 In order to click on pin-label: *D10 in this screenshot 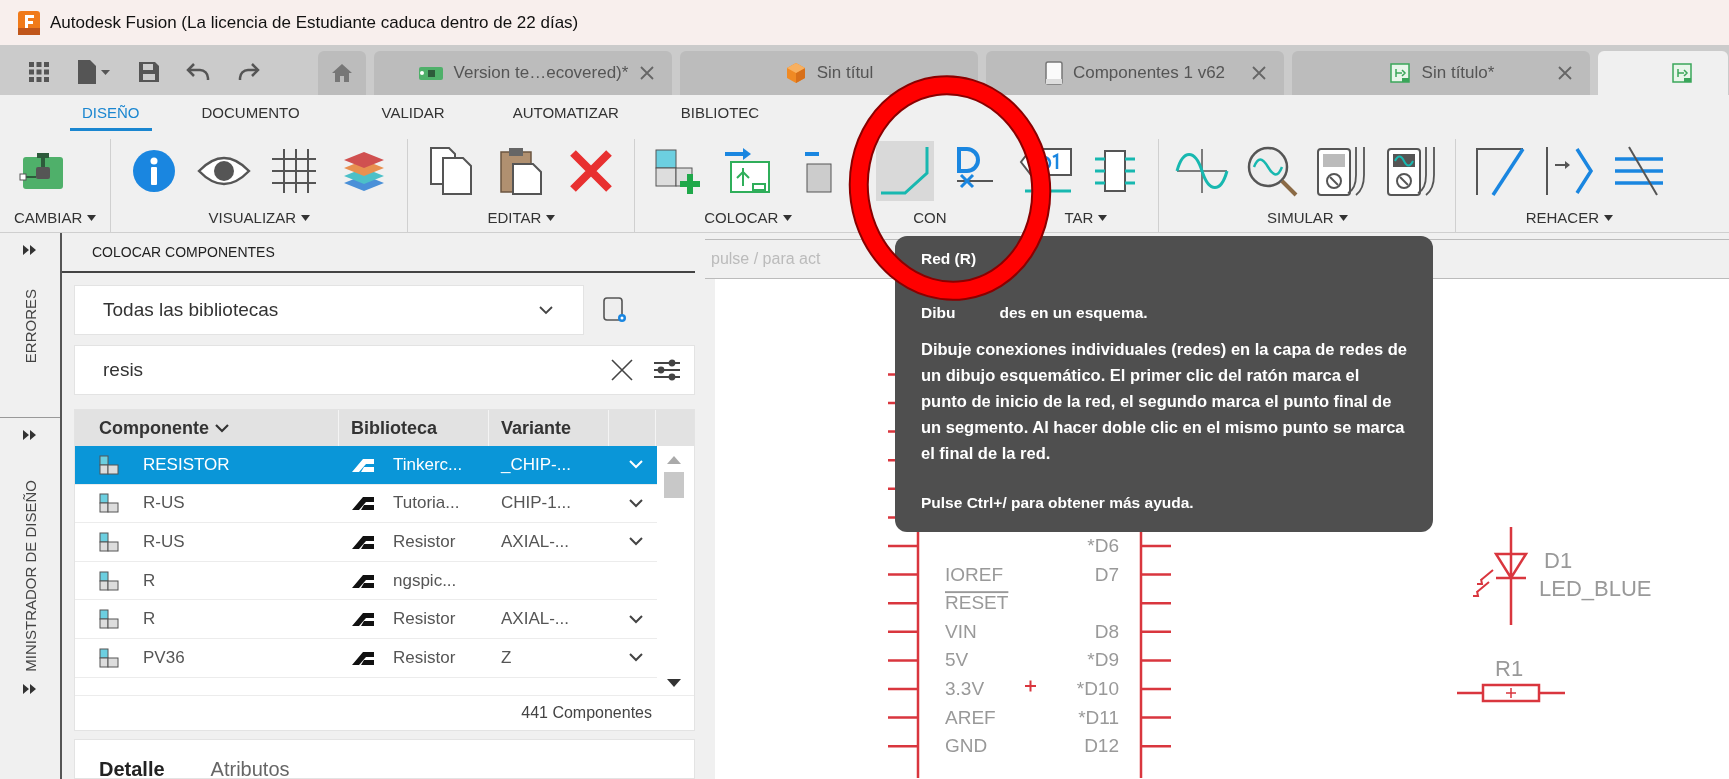, I will do `click(1097, 688)`.